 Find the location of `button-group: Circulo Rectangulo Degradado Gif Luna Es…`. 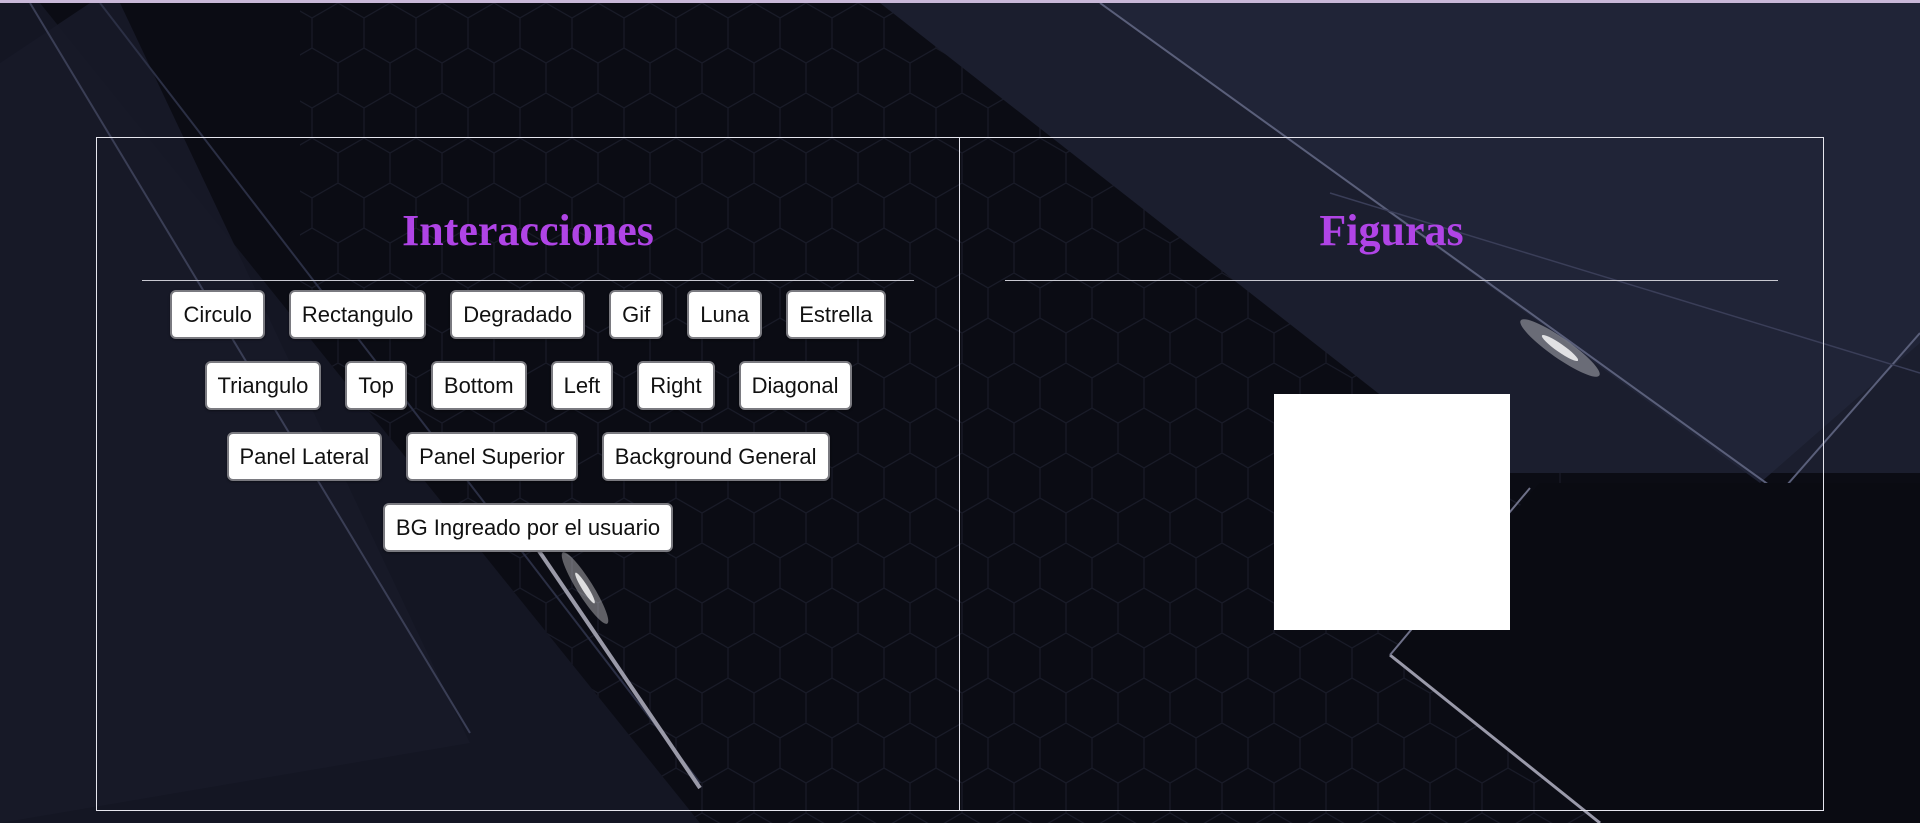

button-group: Circulo Rectangulo Degradado Gif Luna Es… is located at coordinates (528, 421).